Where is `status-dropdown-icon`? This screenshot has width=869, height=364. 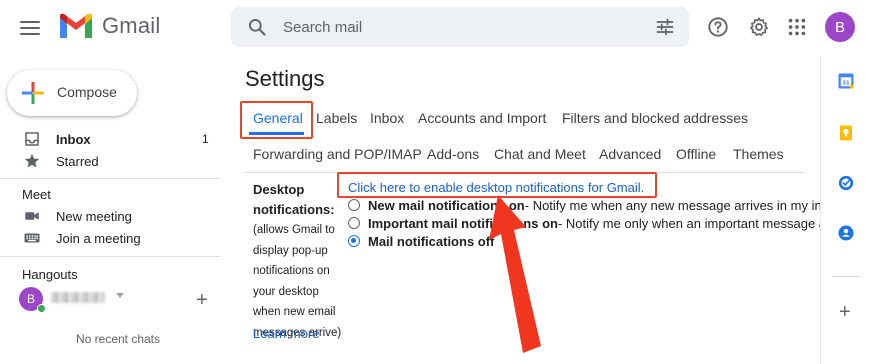 status-dropdown-icon is located at coordinates (120, 295).